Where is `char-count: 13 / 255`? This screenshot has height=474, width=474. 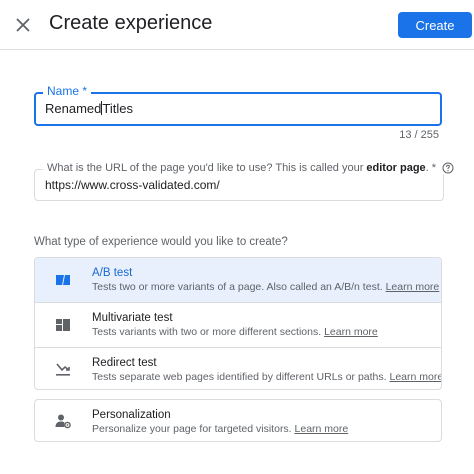
char-count: 13 / 255 is located at coordinates (419, 135).